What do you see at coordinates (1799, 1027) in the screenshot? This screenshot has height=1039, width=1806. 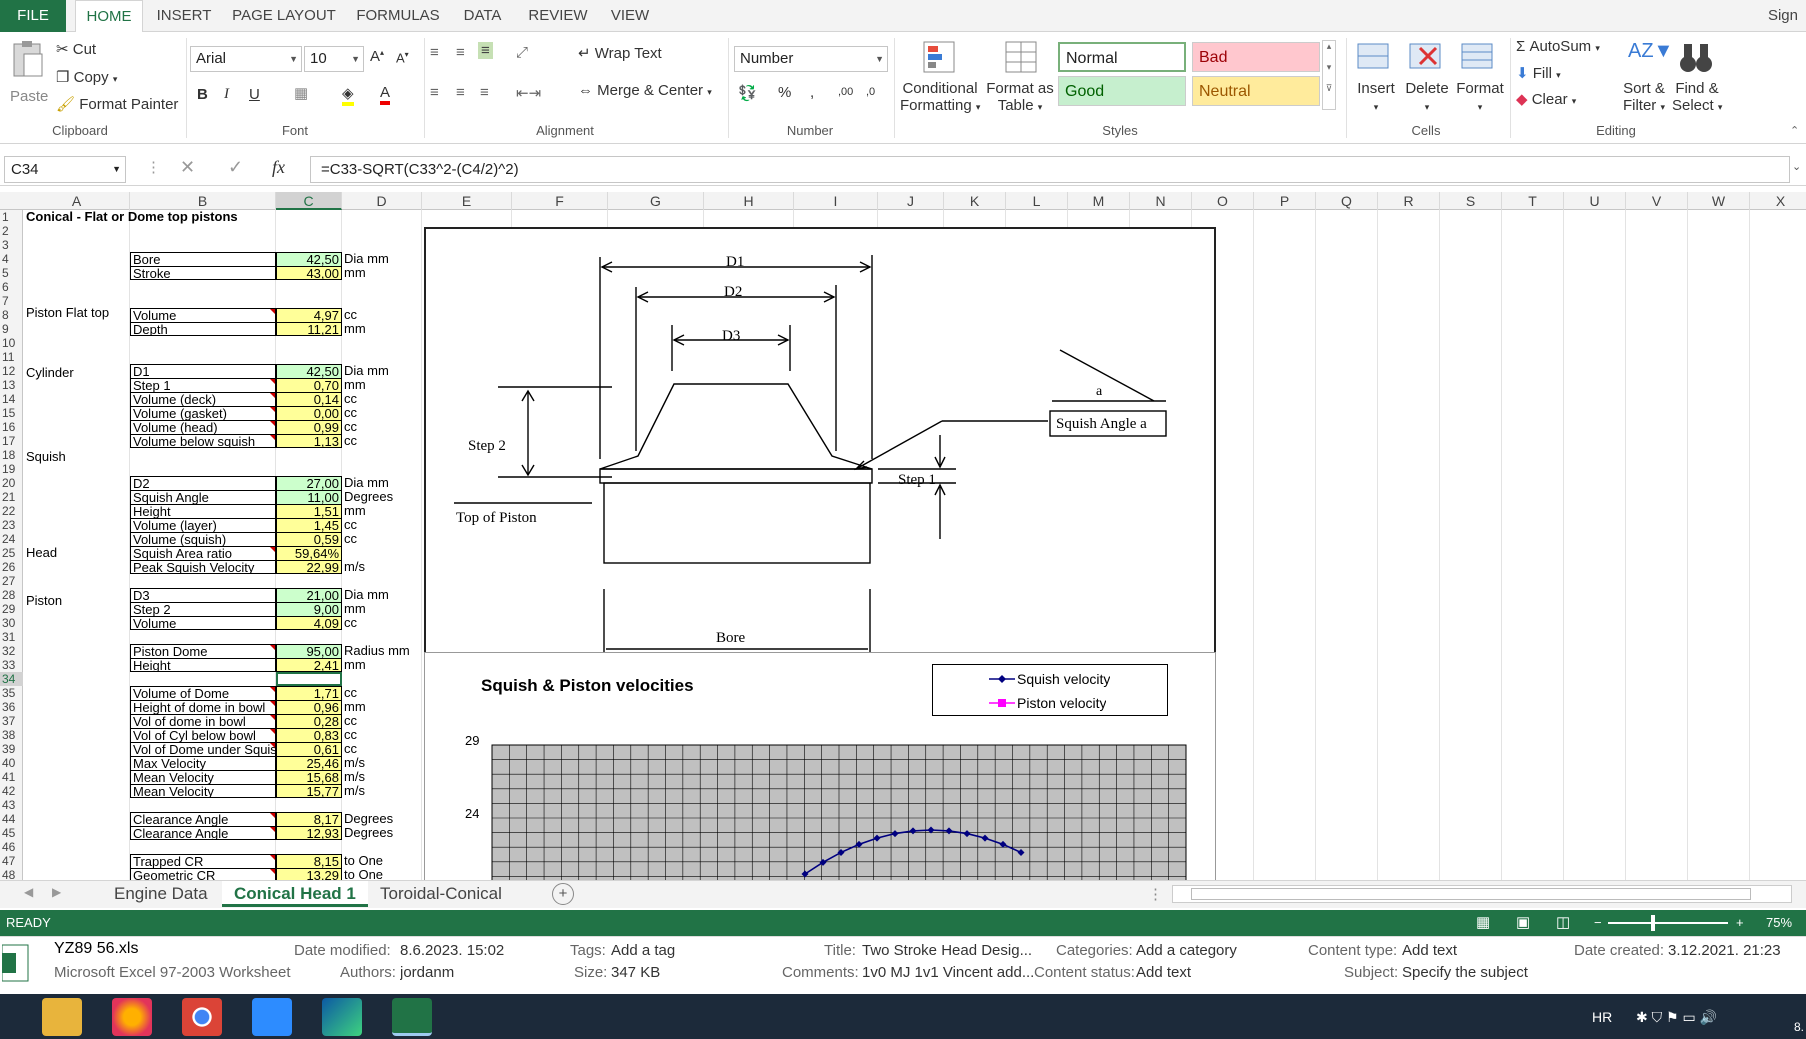 I see `clock: 8.` at bounding box center [1799, 1027].